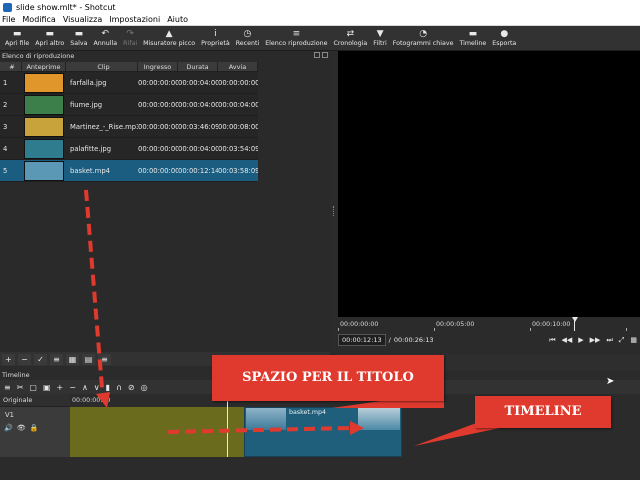 The image size is (640, 480). I want to click on skip-start-icon: ⏮, so click(552, 340).